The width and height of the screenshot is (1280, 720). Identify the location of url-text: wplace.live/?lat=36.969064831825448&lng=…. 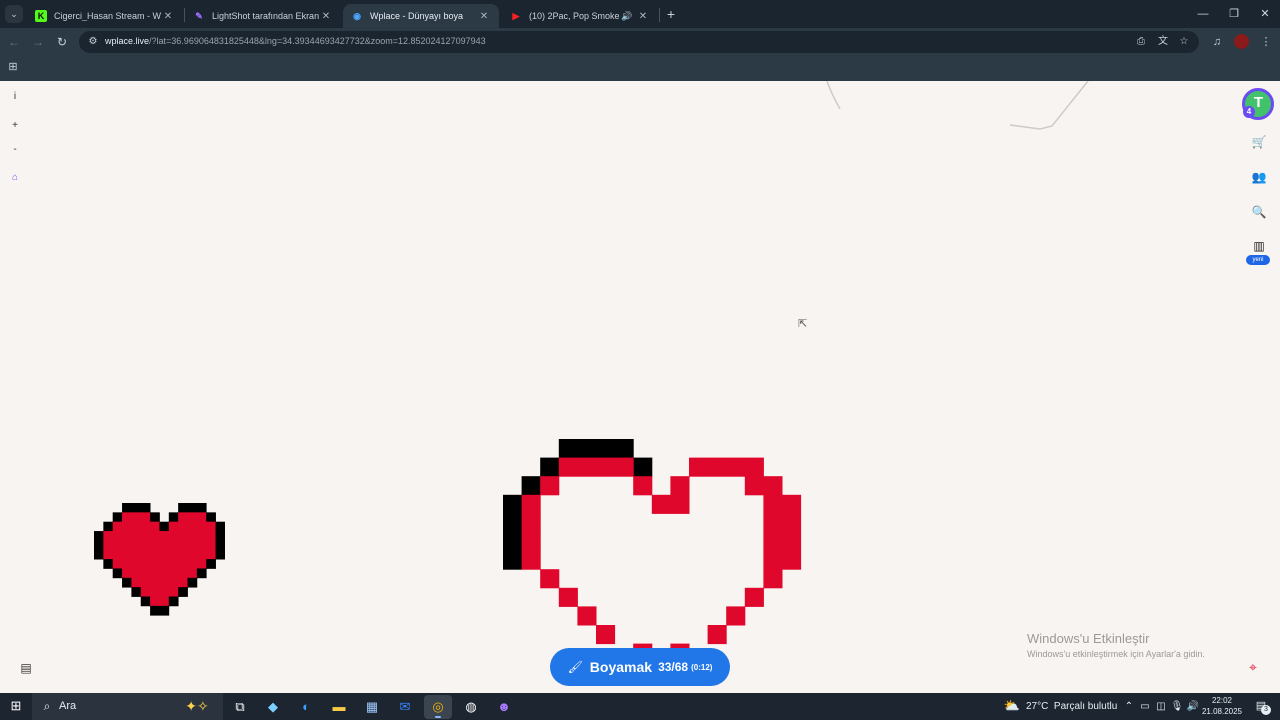
(295, 41).